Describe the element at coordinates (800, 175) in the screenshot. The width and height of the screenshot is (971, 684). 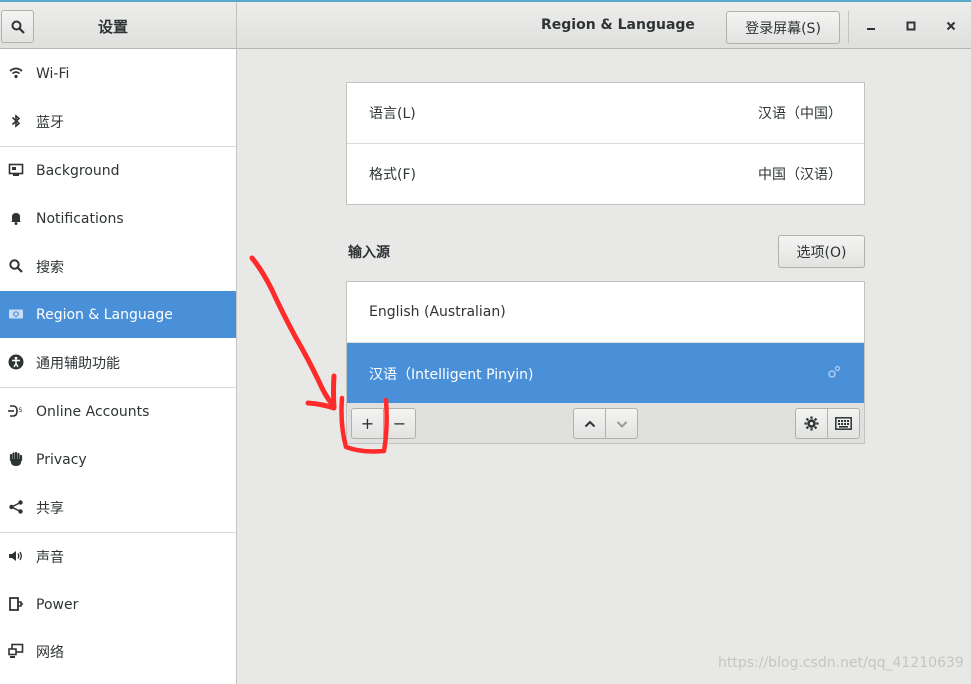
I see `format-value: 中国（汉语）` at that location.